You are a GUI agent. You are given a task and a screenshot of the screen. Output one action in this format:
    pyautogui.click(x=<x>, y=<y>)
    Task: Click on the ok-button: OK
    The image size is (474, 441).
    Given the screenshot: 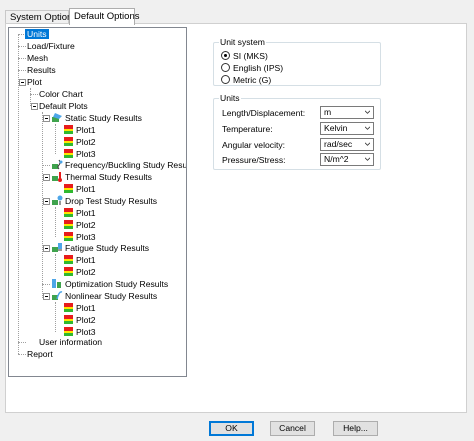 What is the action you would take?
    pyautogui.click(x=231, y=428)
    